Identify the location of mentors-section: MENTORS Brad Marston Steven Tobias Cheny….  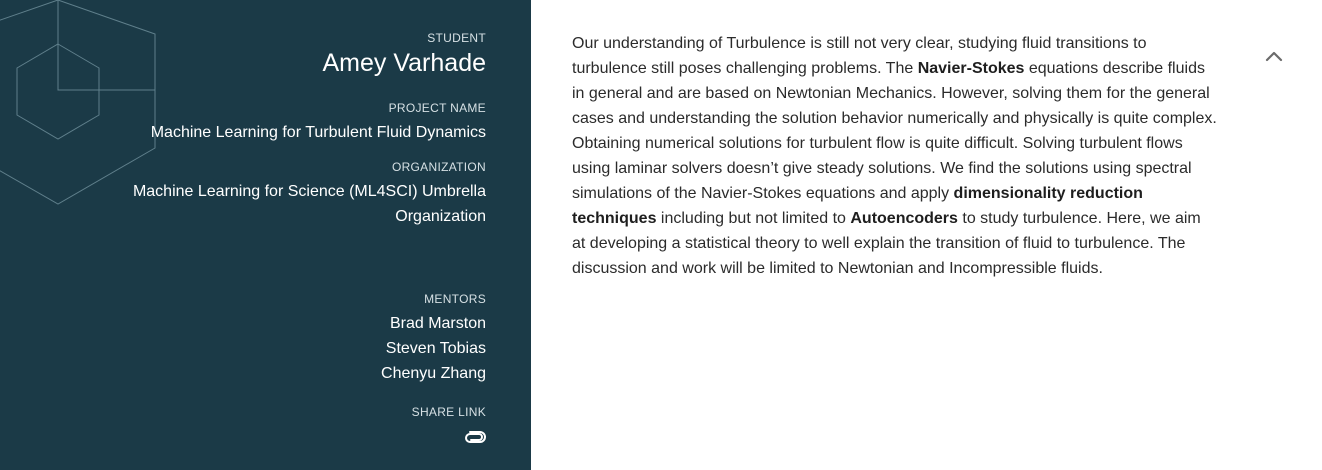
(433, 370).